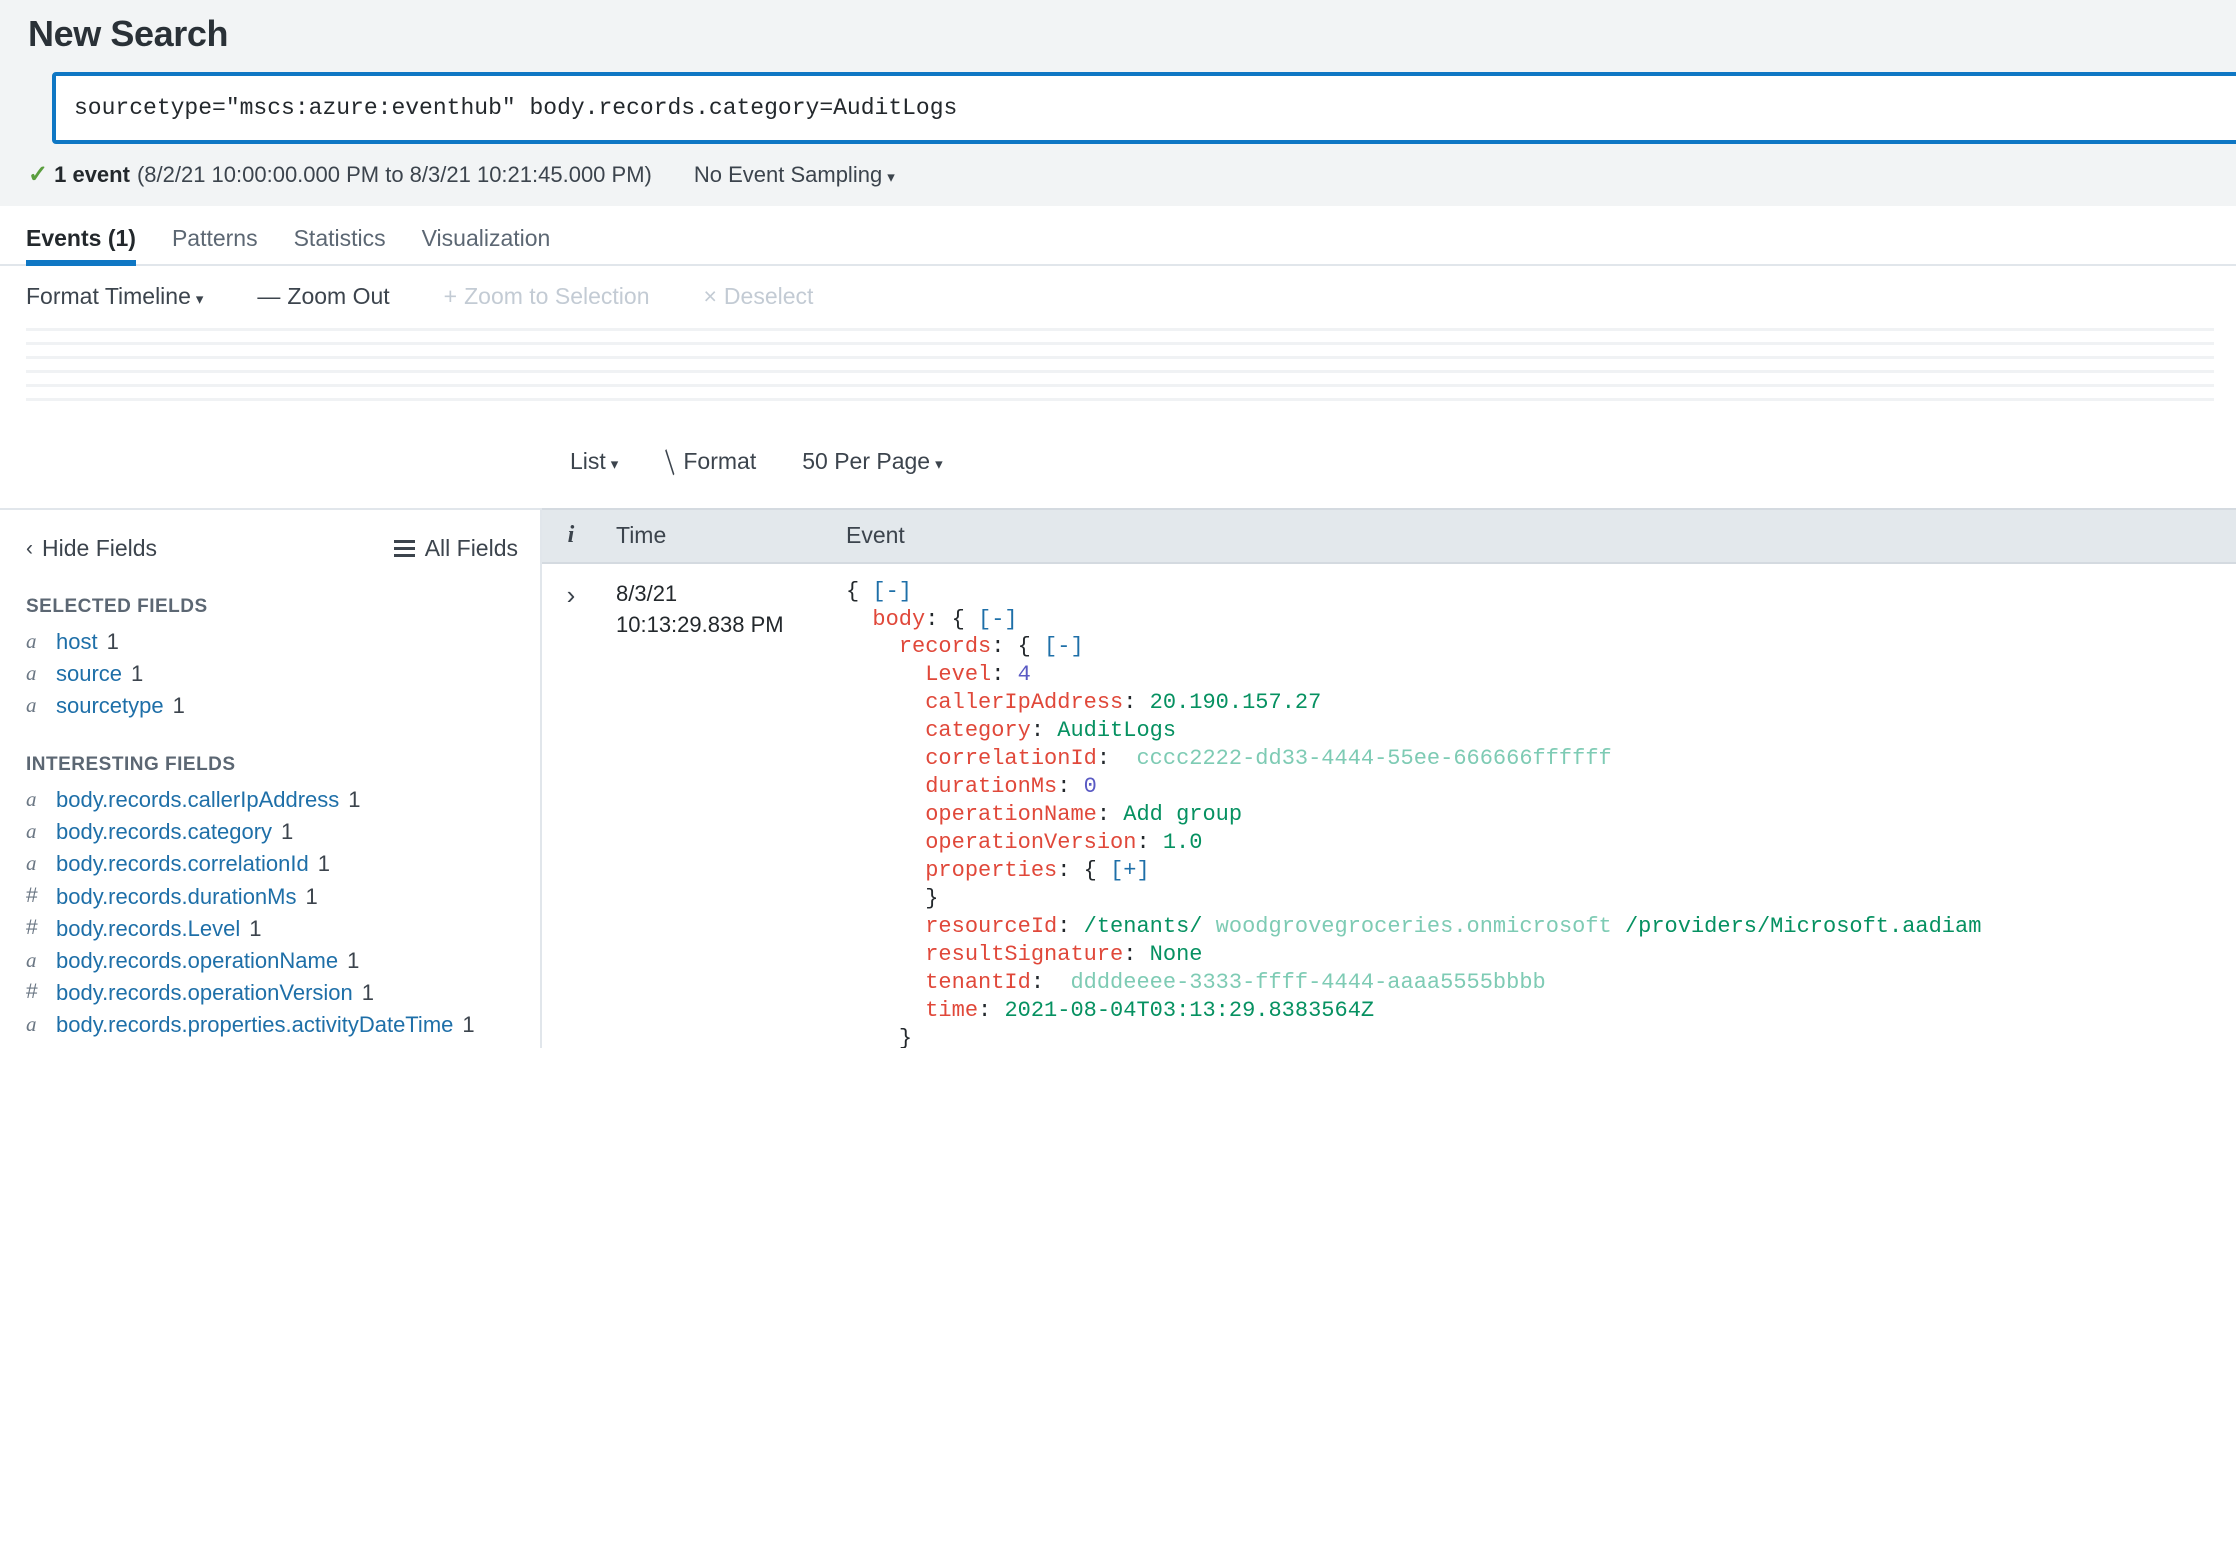  I want to click on field-name: body.records.callerIpAddress, so click(198, 800).